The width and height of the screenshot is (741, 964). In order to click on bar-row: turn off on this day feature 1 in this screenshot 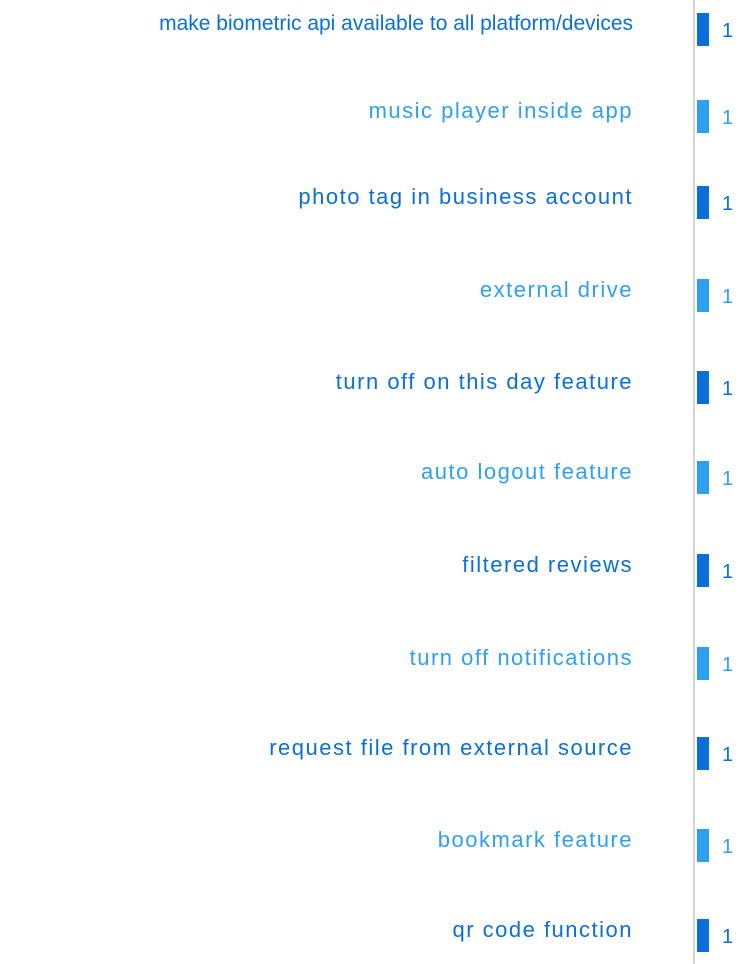, I will do `click(370, 383)`.